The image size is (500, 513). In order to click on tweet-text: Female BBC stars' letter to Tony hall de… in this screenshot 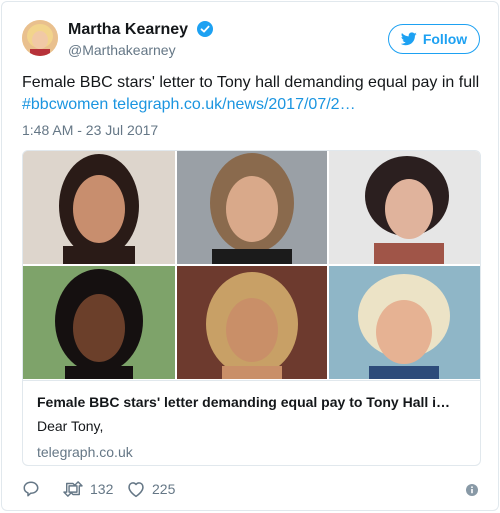, I will do `click(252, 94)`.